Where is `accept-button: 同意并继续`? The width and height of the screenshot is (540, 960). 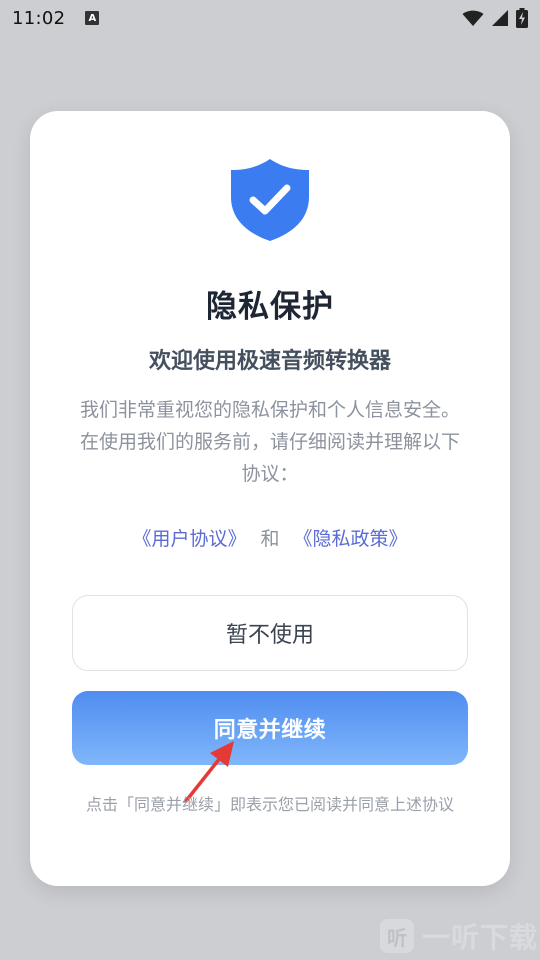 accept-button: 同意并继续 is located at coordinates (270, 728).